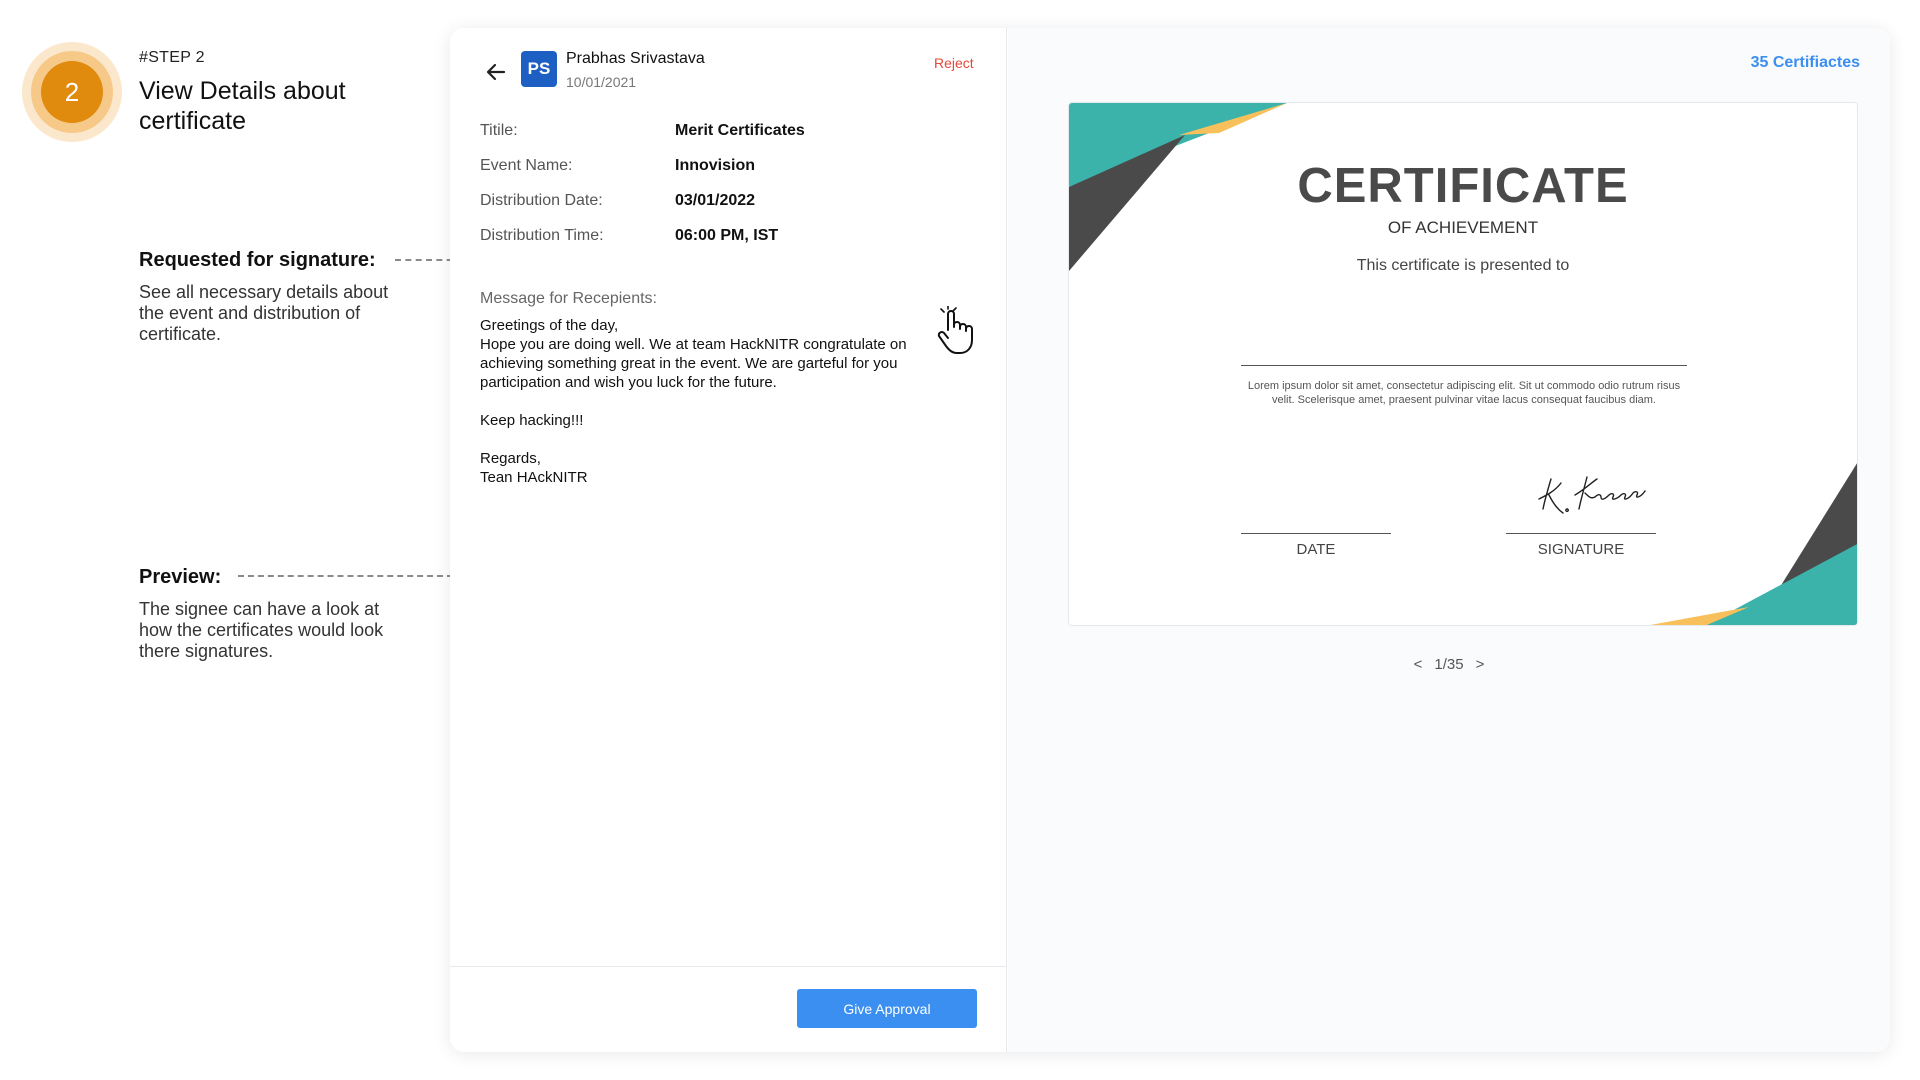 The height and width of the screenshot is (1080, 1920). Describe the element at coordinates (727, 235) in the screenshot. I see `detail-time-value: 06:00 PM, IST` at that location.